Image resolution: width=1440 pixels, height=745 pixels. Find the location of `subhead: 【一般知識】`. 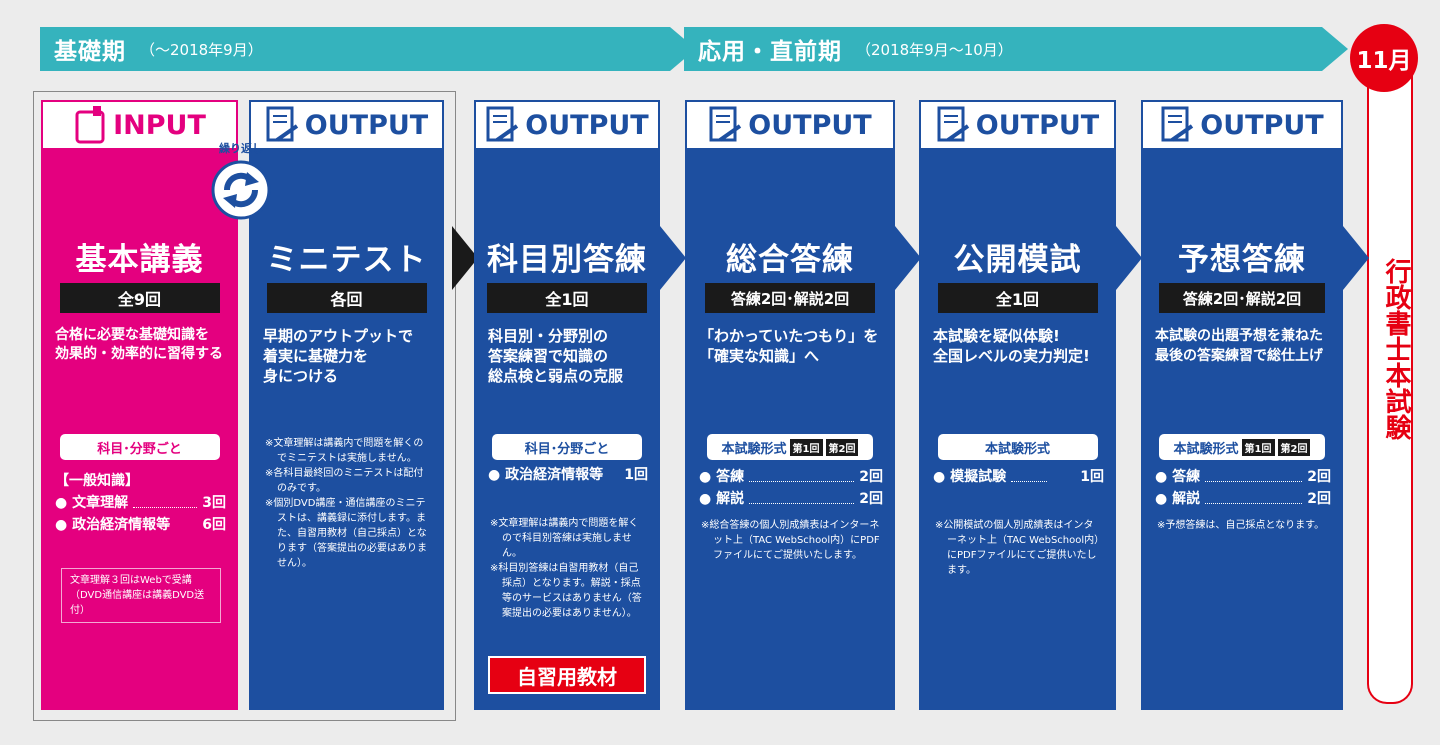

subhead: 【一般知識】 is located at coordinates (97, 481).